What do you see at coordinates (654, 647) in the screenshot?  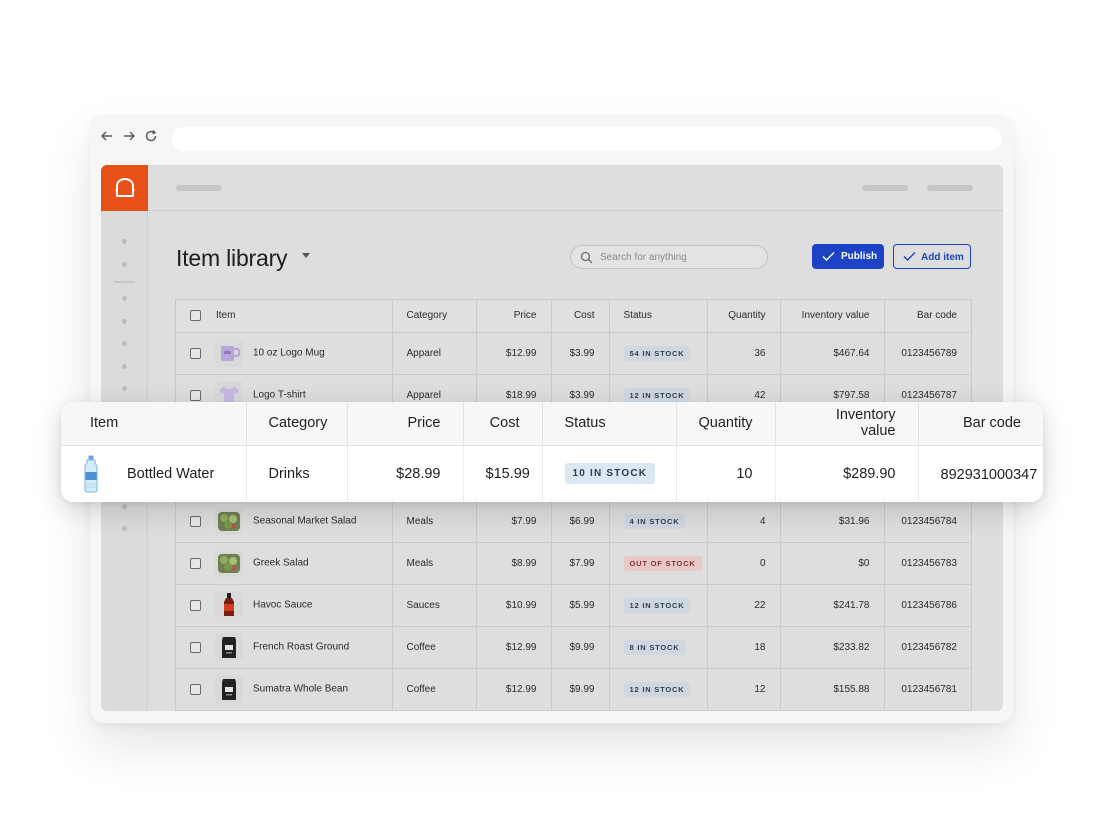 I see `status-badge: 8 IN STOCK` at bounding box center [654, 647].